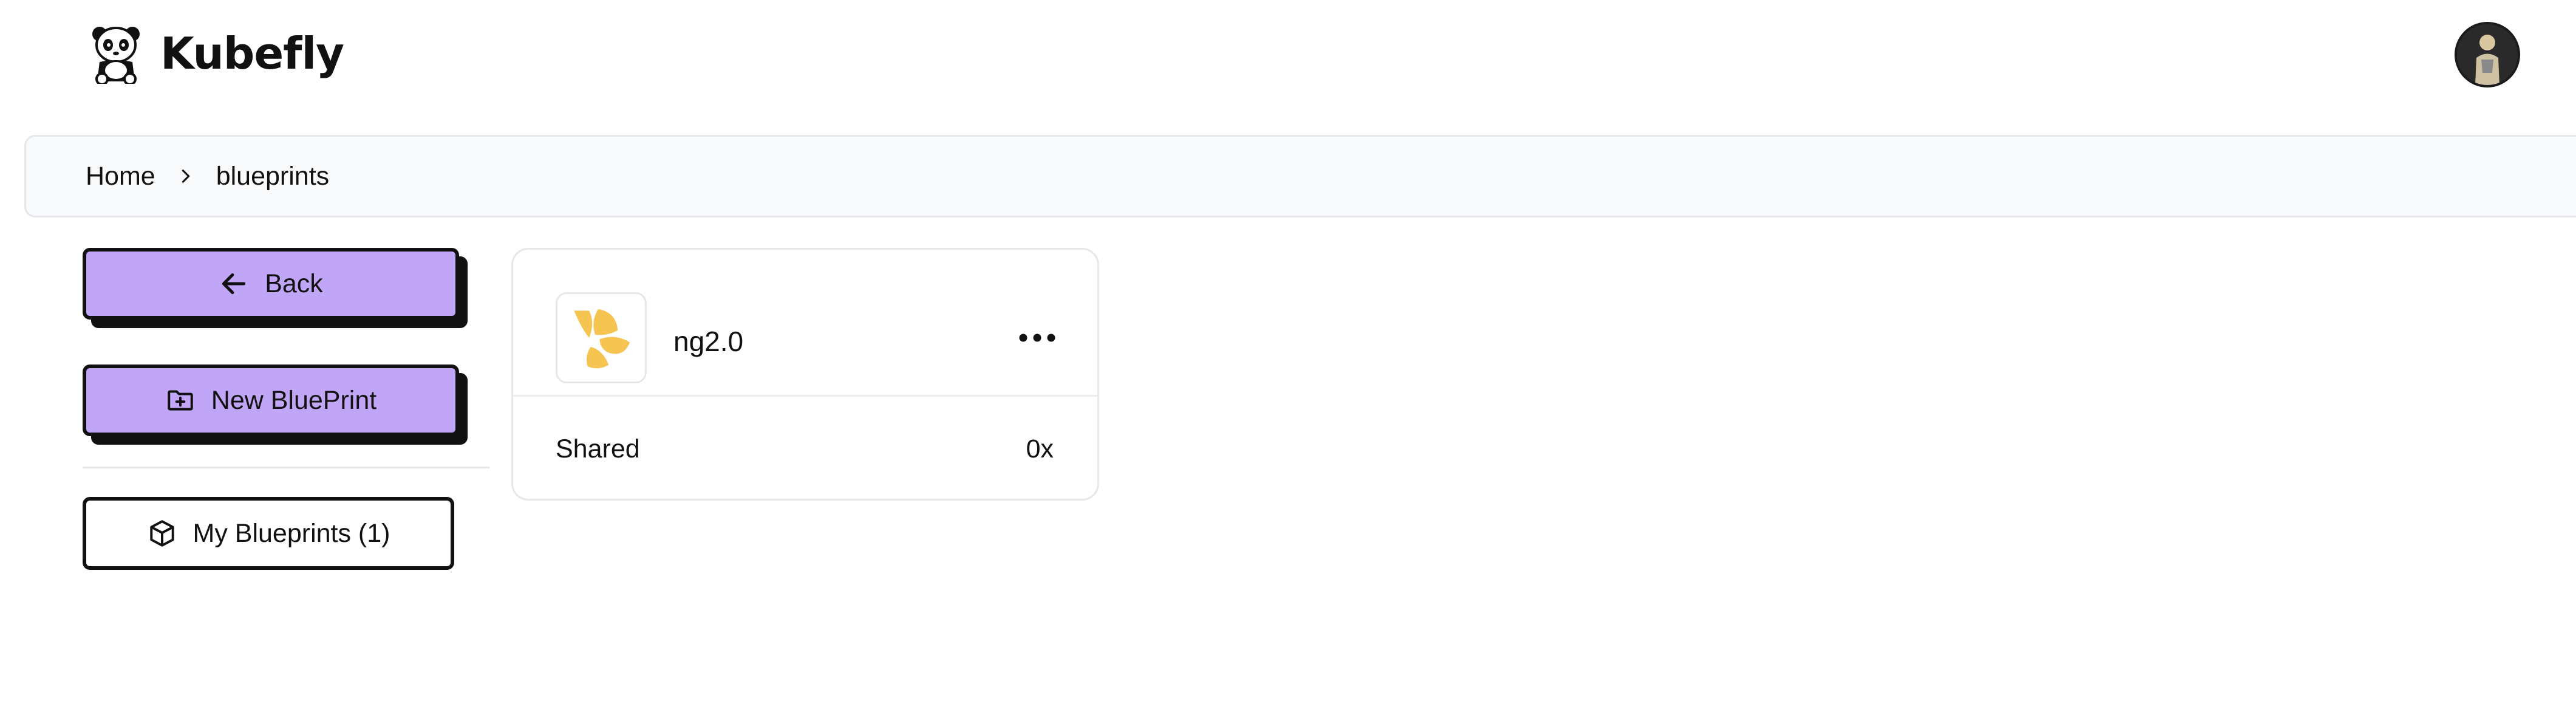 Image resolution: width=2576 pixels, height=712 pixels. Describe the element at coordinates (294, 283) in the screenshot. I see `back-button-label: Back` at that location.